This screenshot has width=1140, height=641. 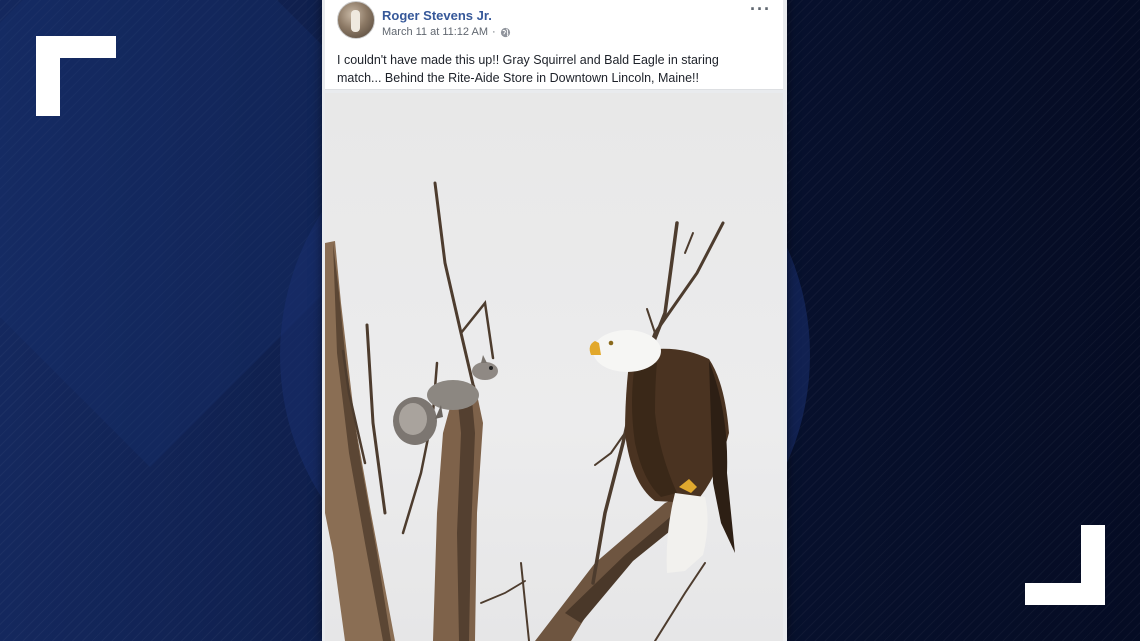 I want to click on corner-bracket-top-left, so click(x=76, y=76).